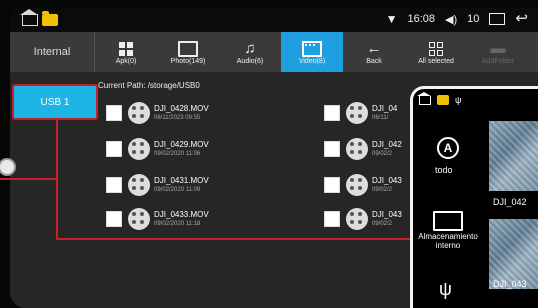  Describe the element at coordinates (510, 202) in the screenshot. I see `photo-label: DJI_042` at that location.